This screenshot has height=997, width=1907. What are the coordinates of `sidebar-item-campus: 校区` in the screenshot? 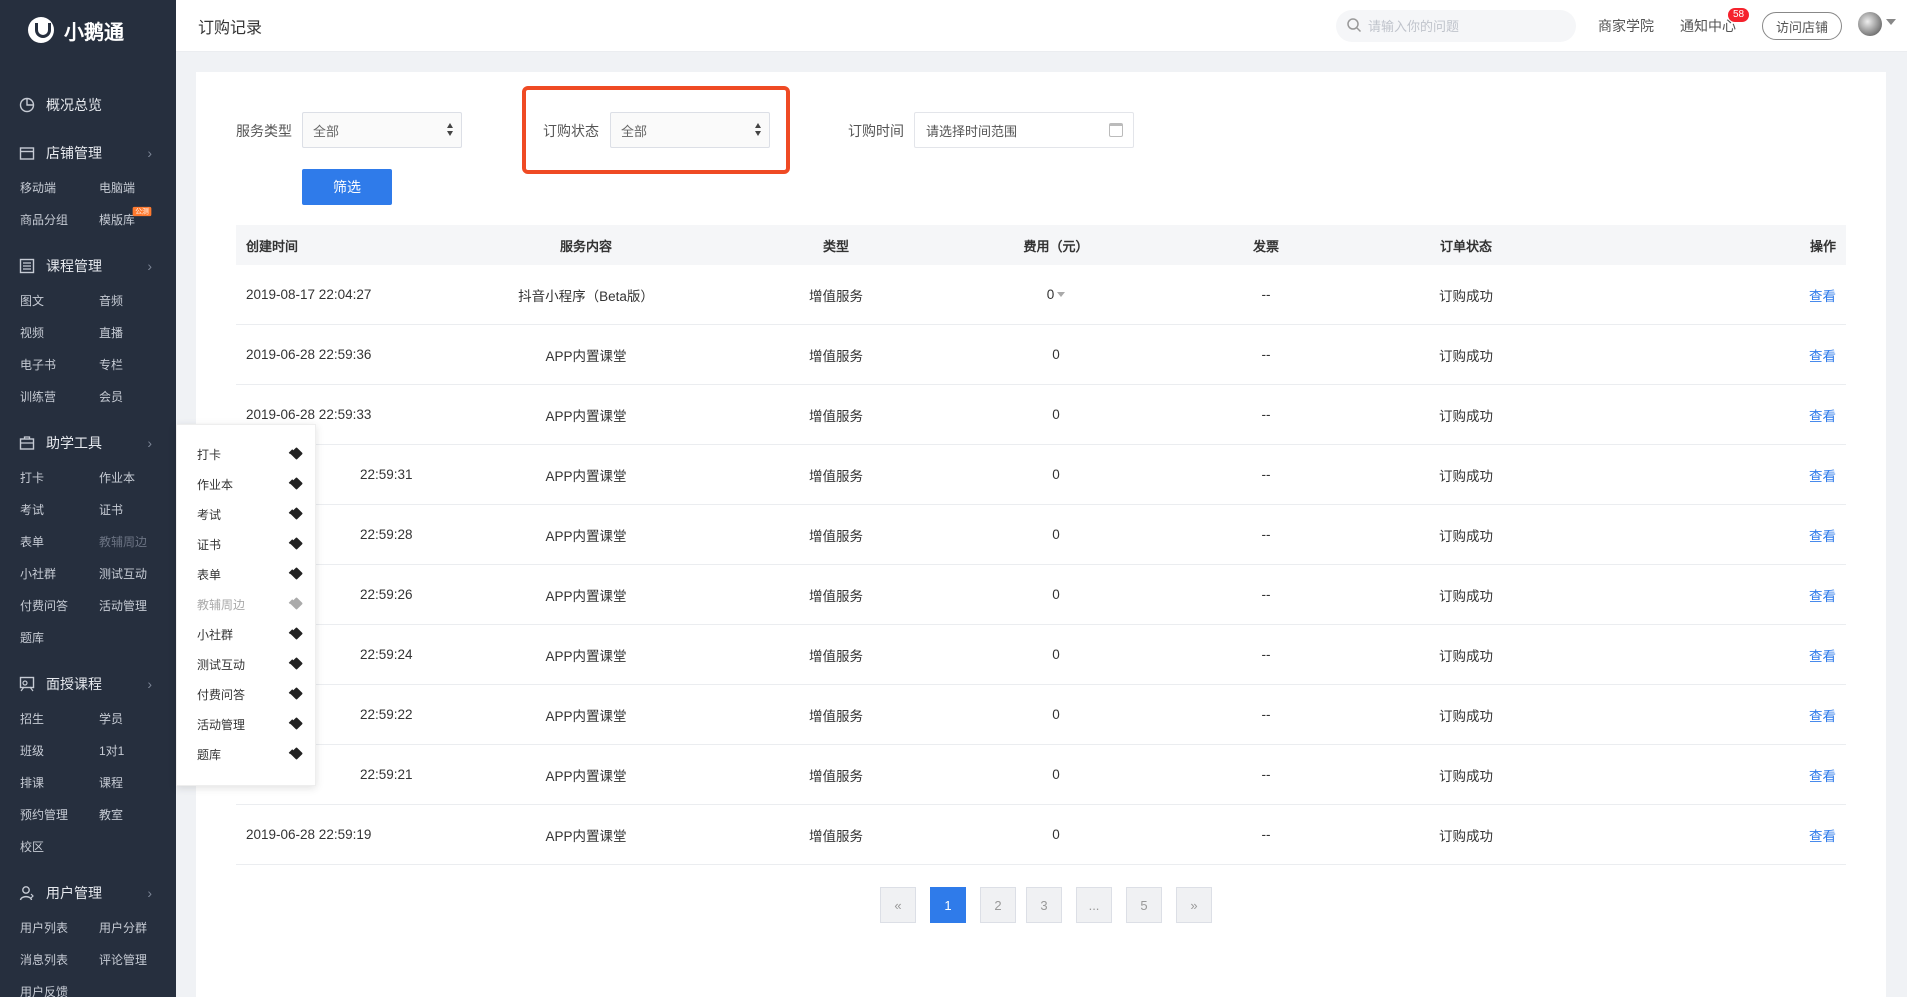 It's located at (59, 847).